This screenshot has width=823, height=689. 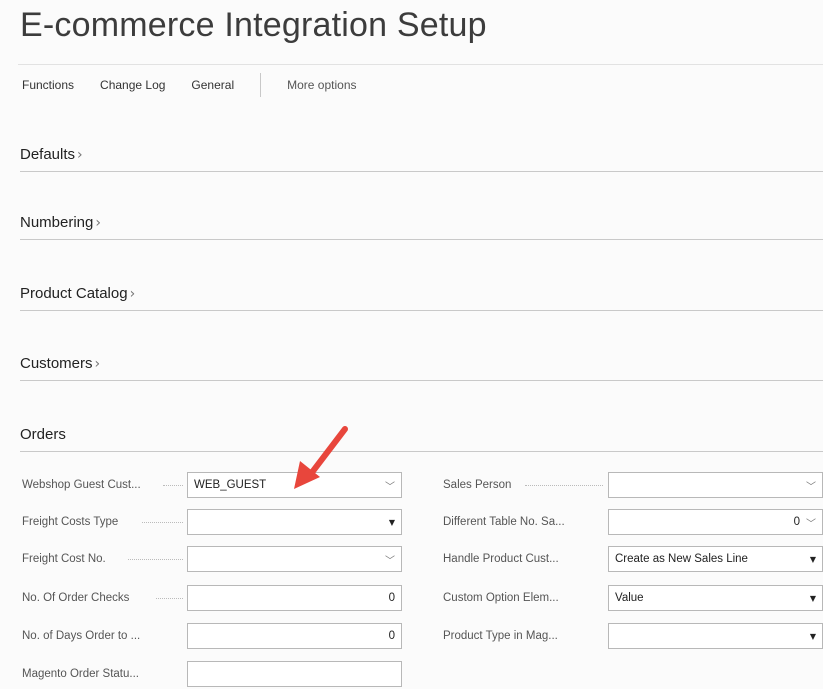 I want to click on field-label: Freight Costs Type, so click(x=70, y=522).